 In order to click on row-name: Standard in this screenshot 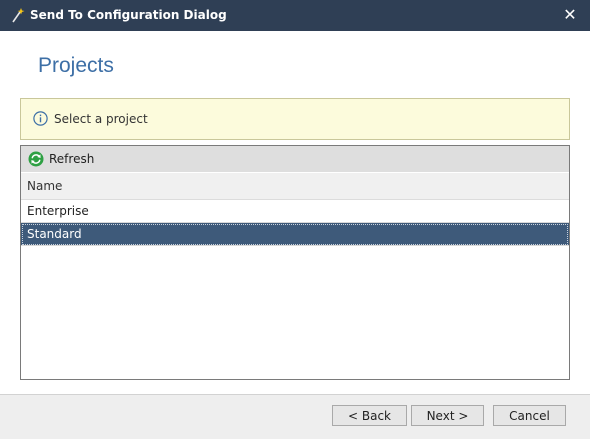, I will do `click(54, 234)`.